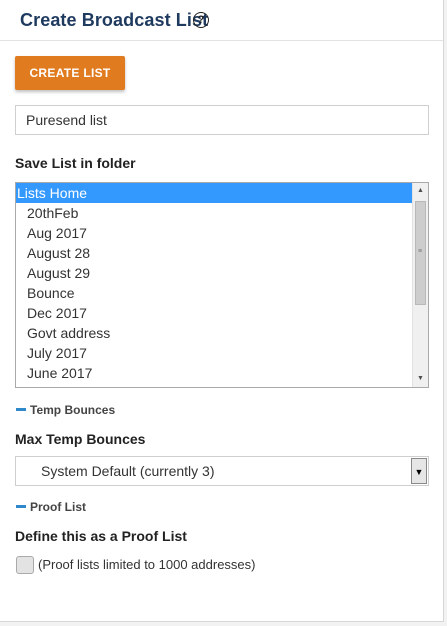 The image size is (447, 626). I want to click on proof-list-section-title: Proof List, so click(58, 507).